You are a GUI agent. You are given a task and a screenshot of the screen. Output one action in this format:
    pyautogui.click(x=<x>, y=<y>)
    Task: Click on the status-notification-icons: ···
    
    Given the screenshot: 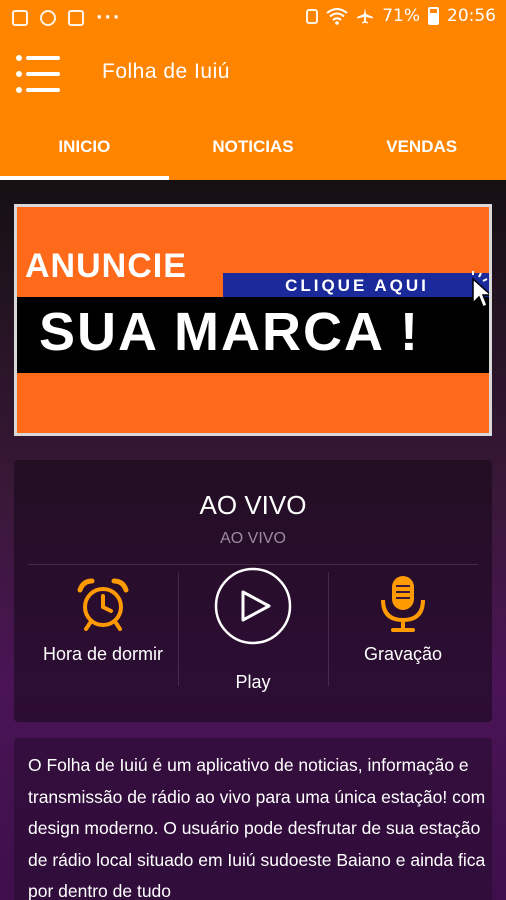 What is the action you would take?
    pyautogui.click(x=66, y=18)
    